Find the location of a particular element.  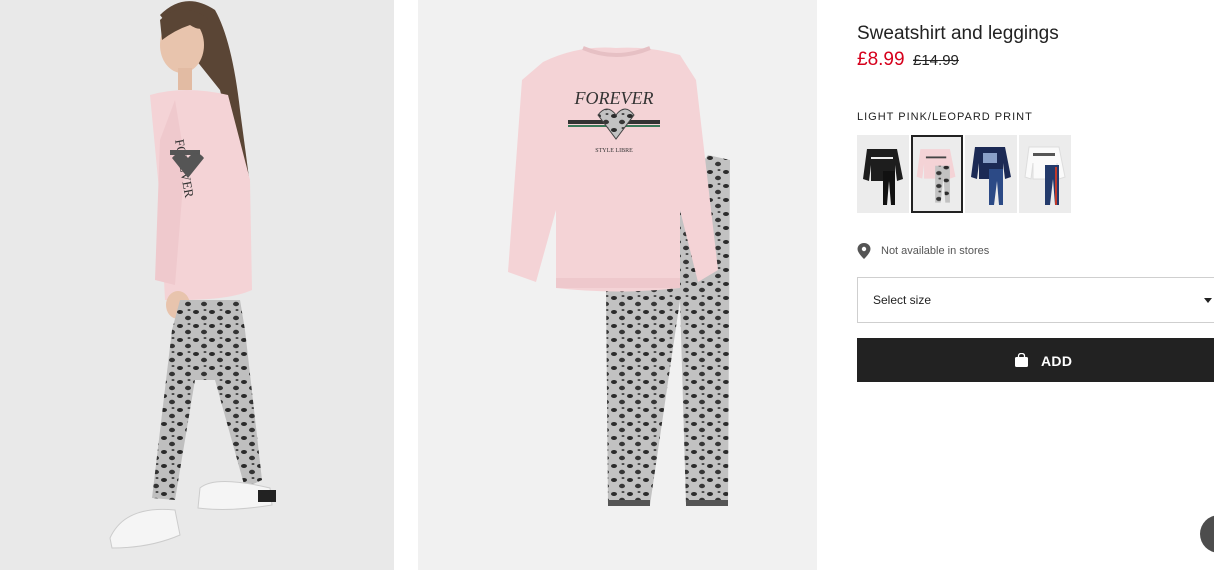

product-title: Sweatshirt and leggings is located at coordinates (958, 33).